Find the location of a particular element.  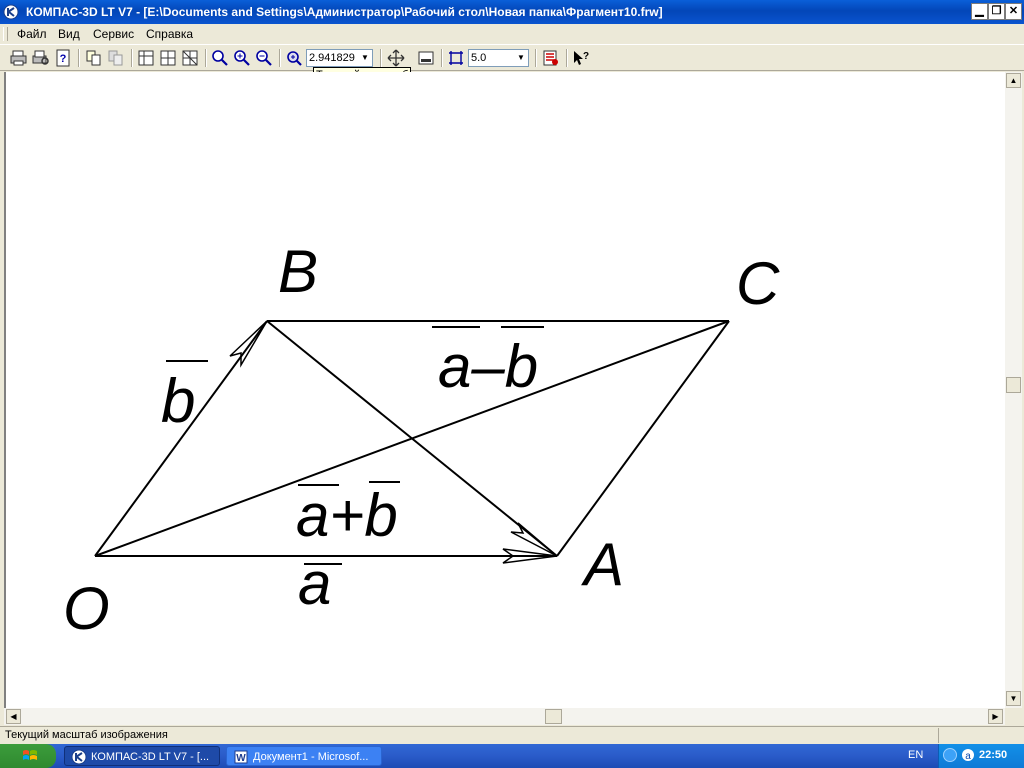

vertical-scroll-thumb is located at coordinates (1013, 385).